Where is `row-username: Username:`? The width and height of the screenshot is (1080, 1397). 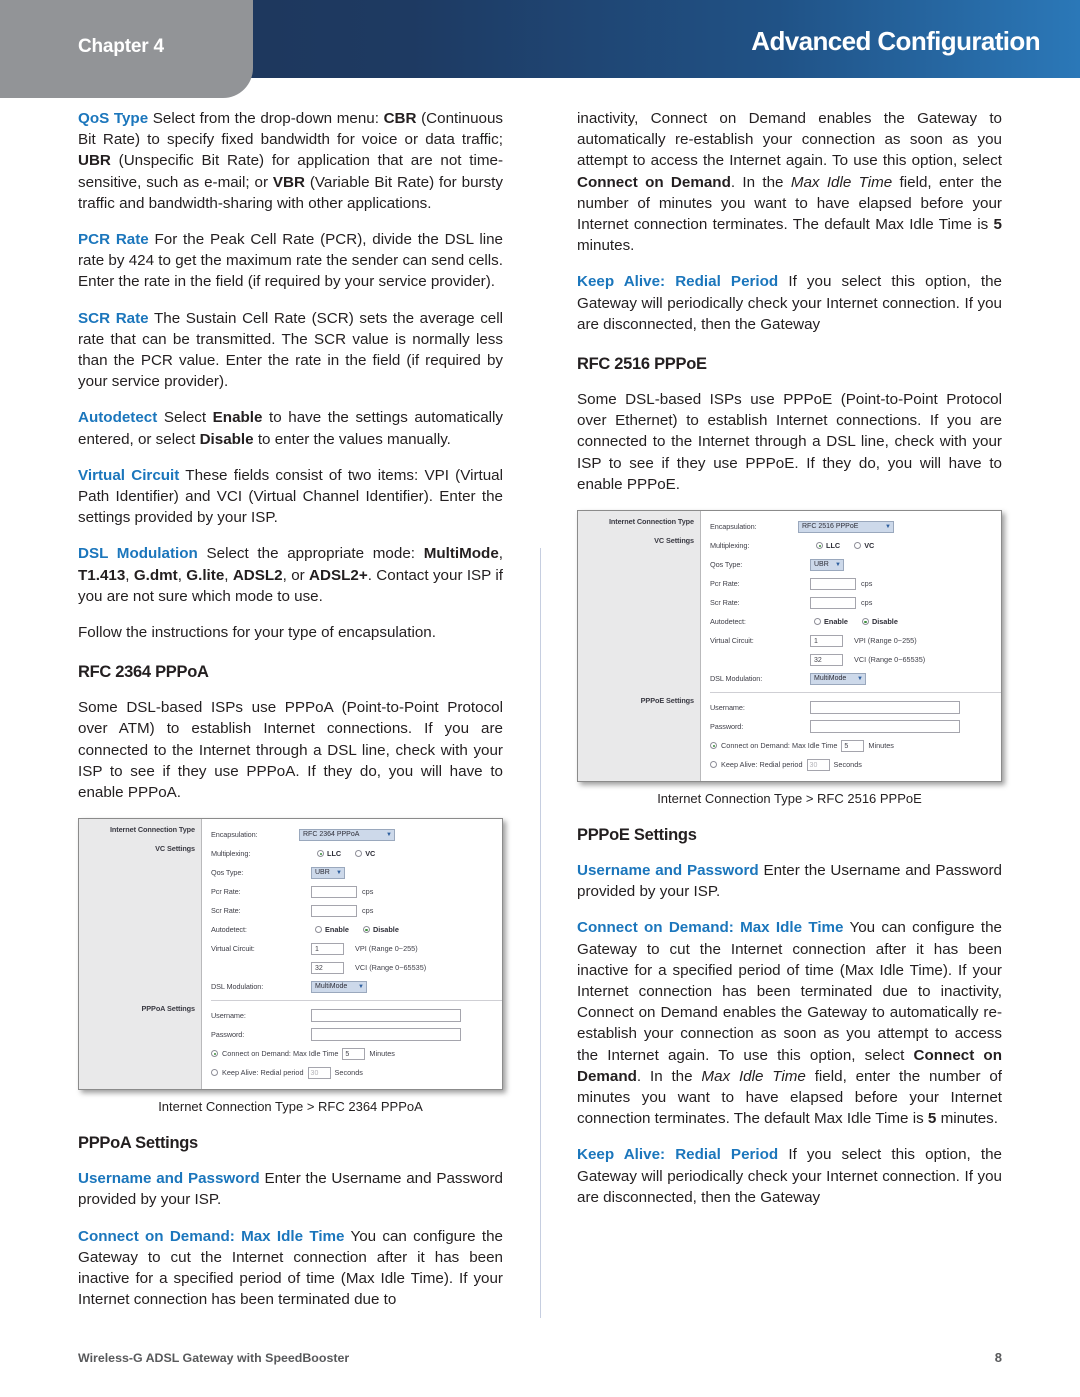 row-username: Username: is located at coordinates (352, 1015).